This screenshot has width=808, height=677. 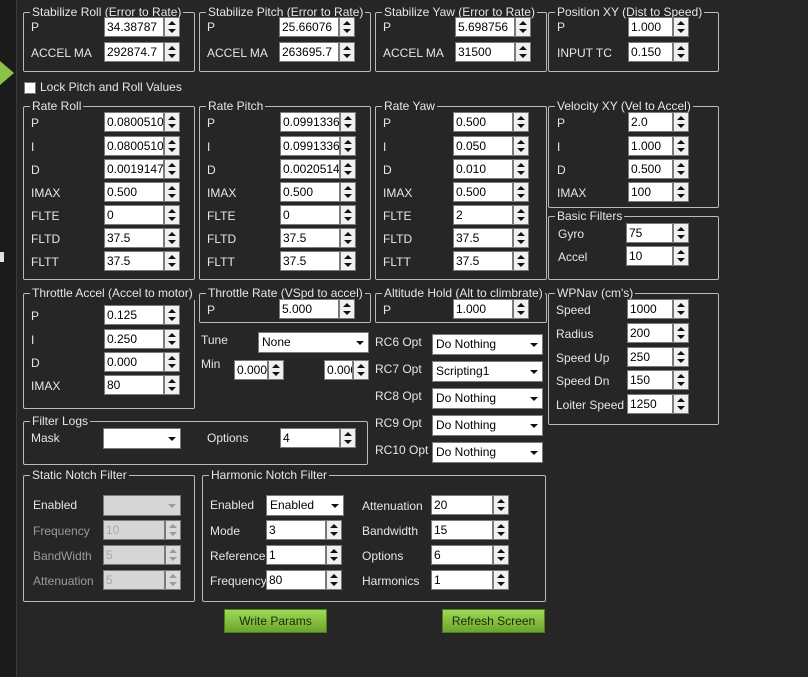 What do you see at coordinates (483, 146) in the screenshot?
I see `rate-yaw-i-input-value: 0.050` at bounding box center [483, 146].